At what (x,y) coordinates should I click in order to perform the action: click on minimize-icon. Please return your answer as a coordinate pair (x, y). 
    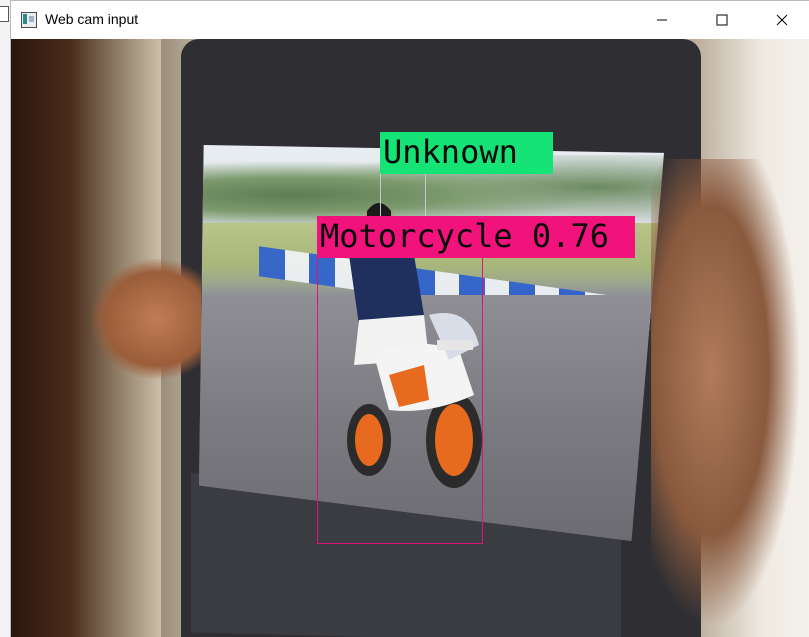
    Looking at the image, I should click on (662, 20).